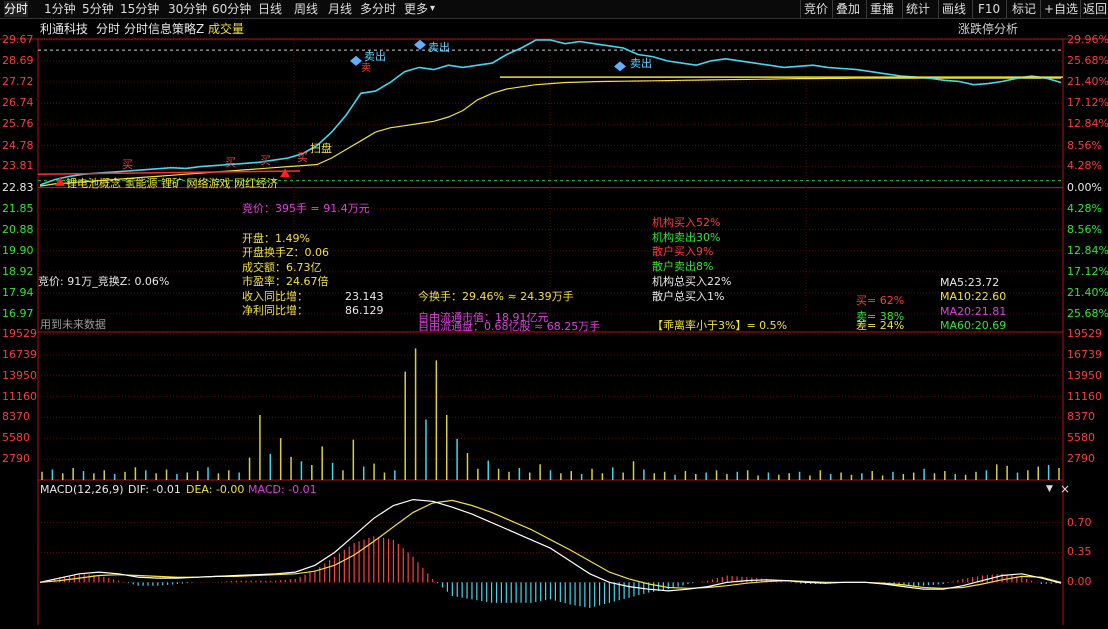 The height and width of the screenshot is (629, 1108). What do you see at coordinates (215, 489) in the screenshot?
I see `macd-dea: DEA: -0.00` at bounding box center [215, 489].